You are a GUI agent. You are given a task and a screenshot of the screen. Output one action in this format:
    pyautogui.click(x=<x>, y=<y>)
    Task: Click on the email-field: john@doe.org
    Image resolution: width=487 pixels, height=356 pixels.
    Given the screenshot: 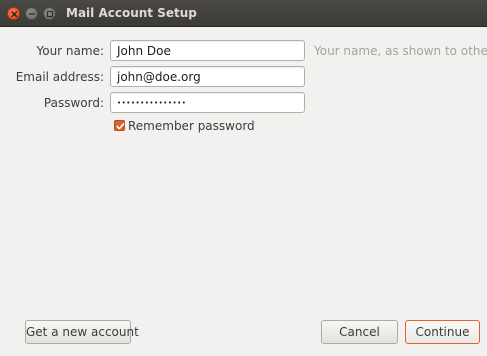 What is the action you would take?
    pyautogui.click(x=207, y=76)
    